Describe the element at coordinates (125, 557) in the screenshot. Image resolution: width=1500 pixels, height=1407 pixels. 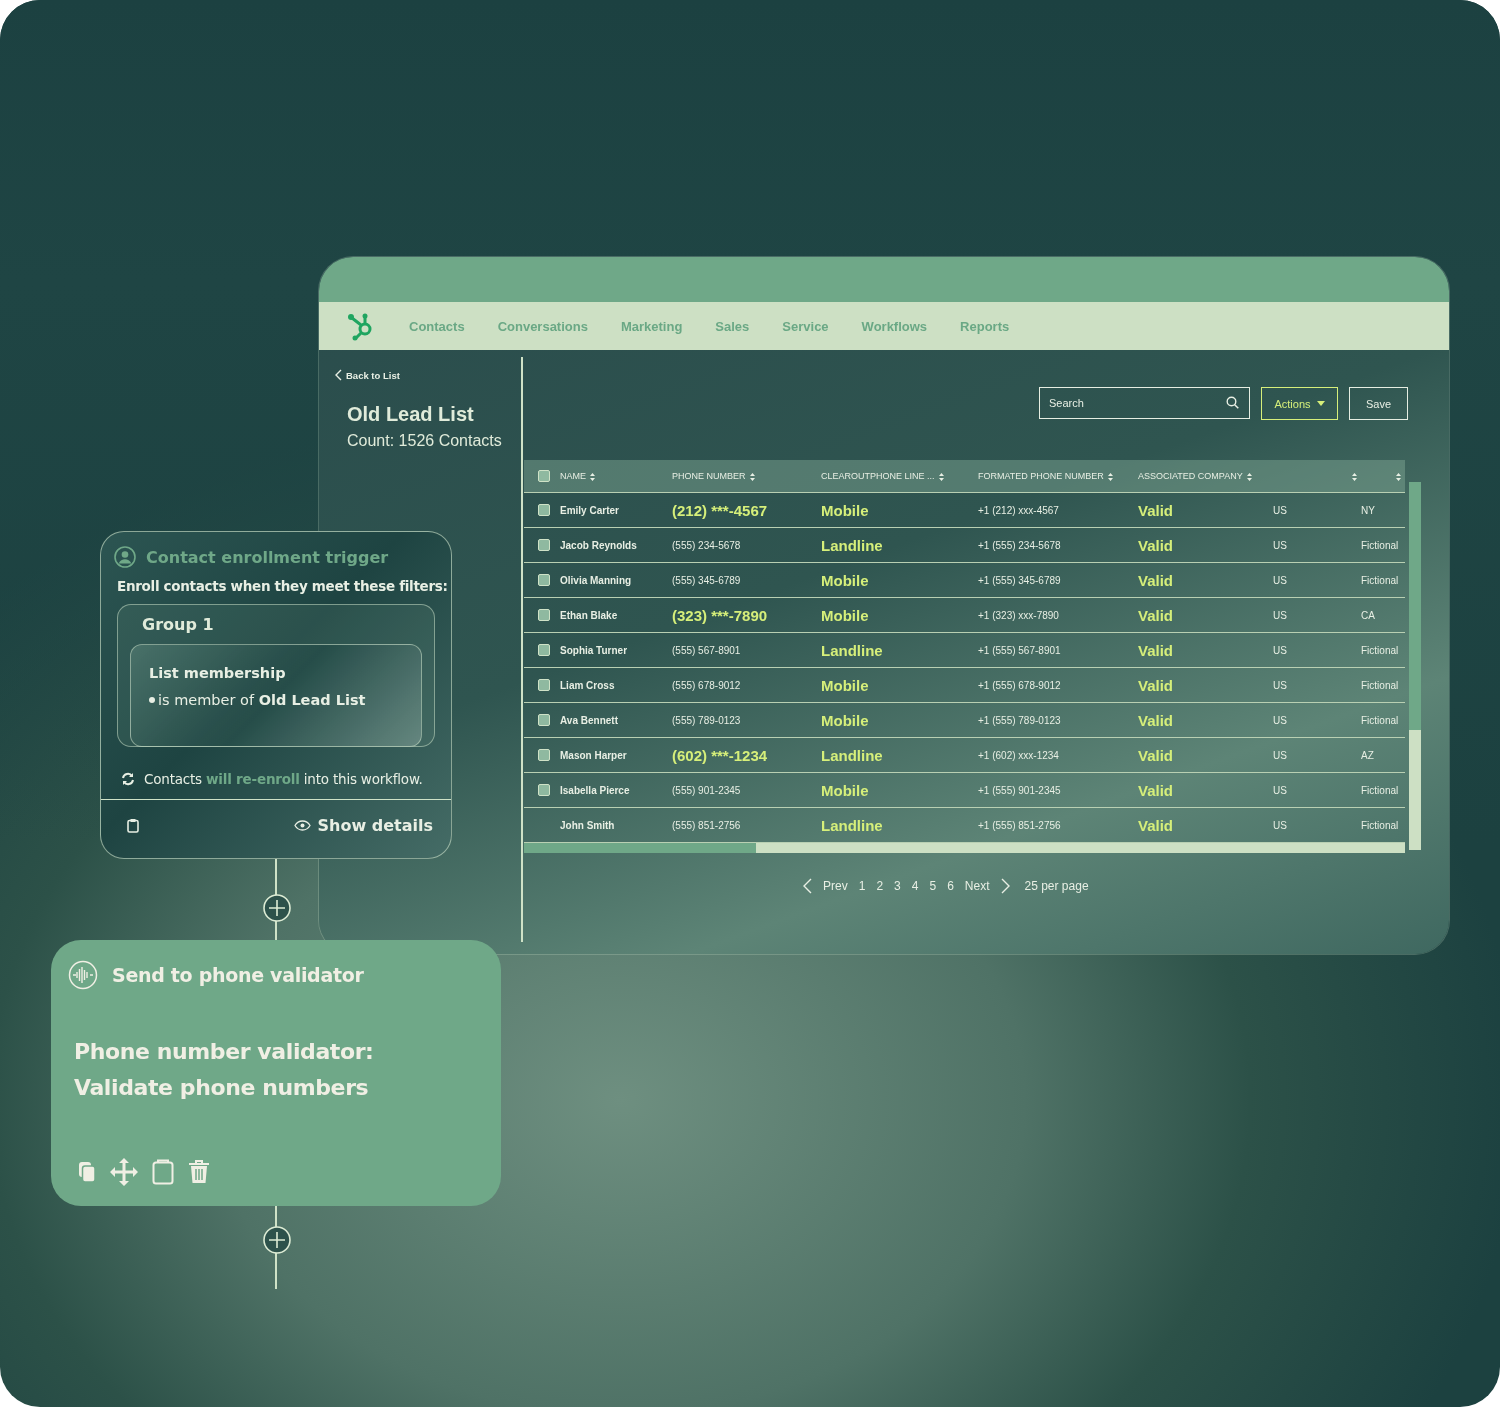
I see `person-icon` at that location.